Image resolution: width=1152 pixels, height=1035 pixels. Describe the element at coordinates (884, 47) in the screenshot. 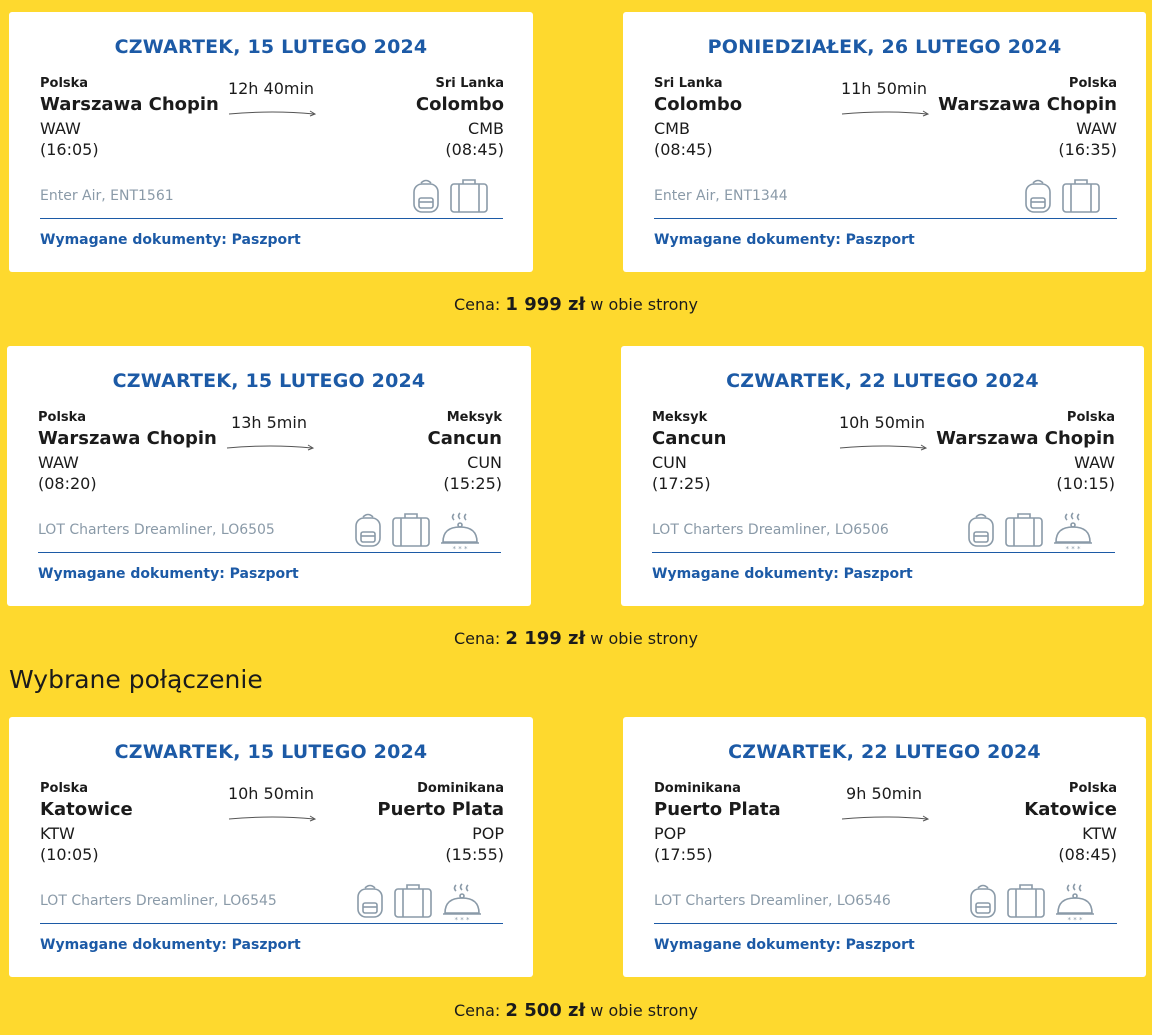

I see `flight-date: PONIEDZIAŁEK, 26 LUTEGO 2024` at that location.